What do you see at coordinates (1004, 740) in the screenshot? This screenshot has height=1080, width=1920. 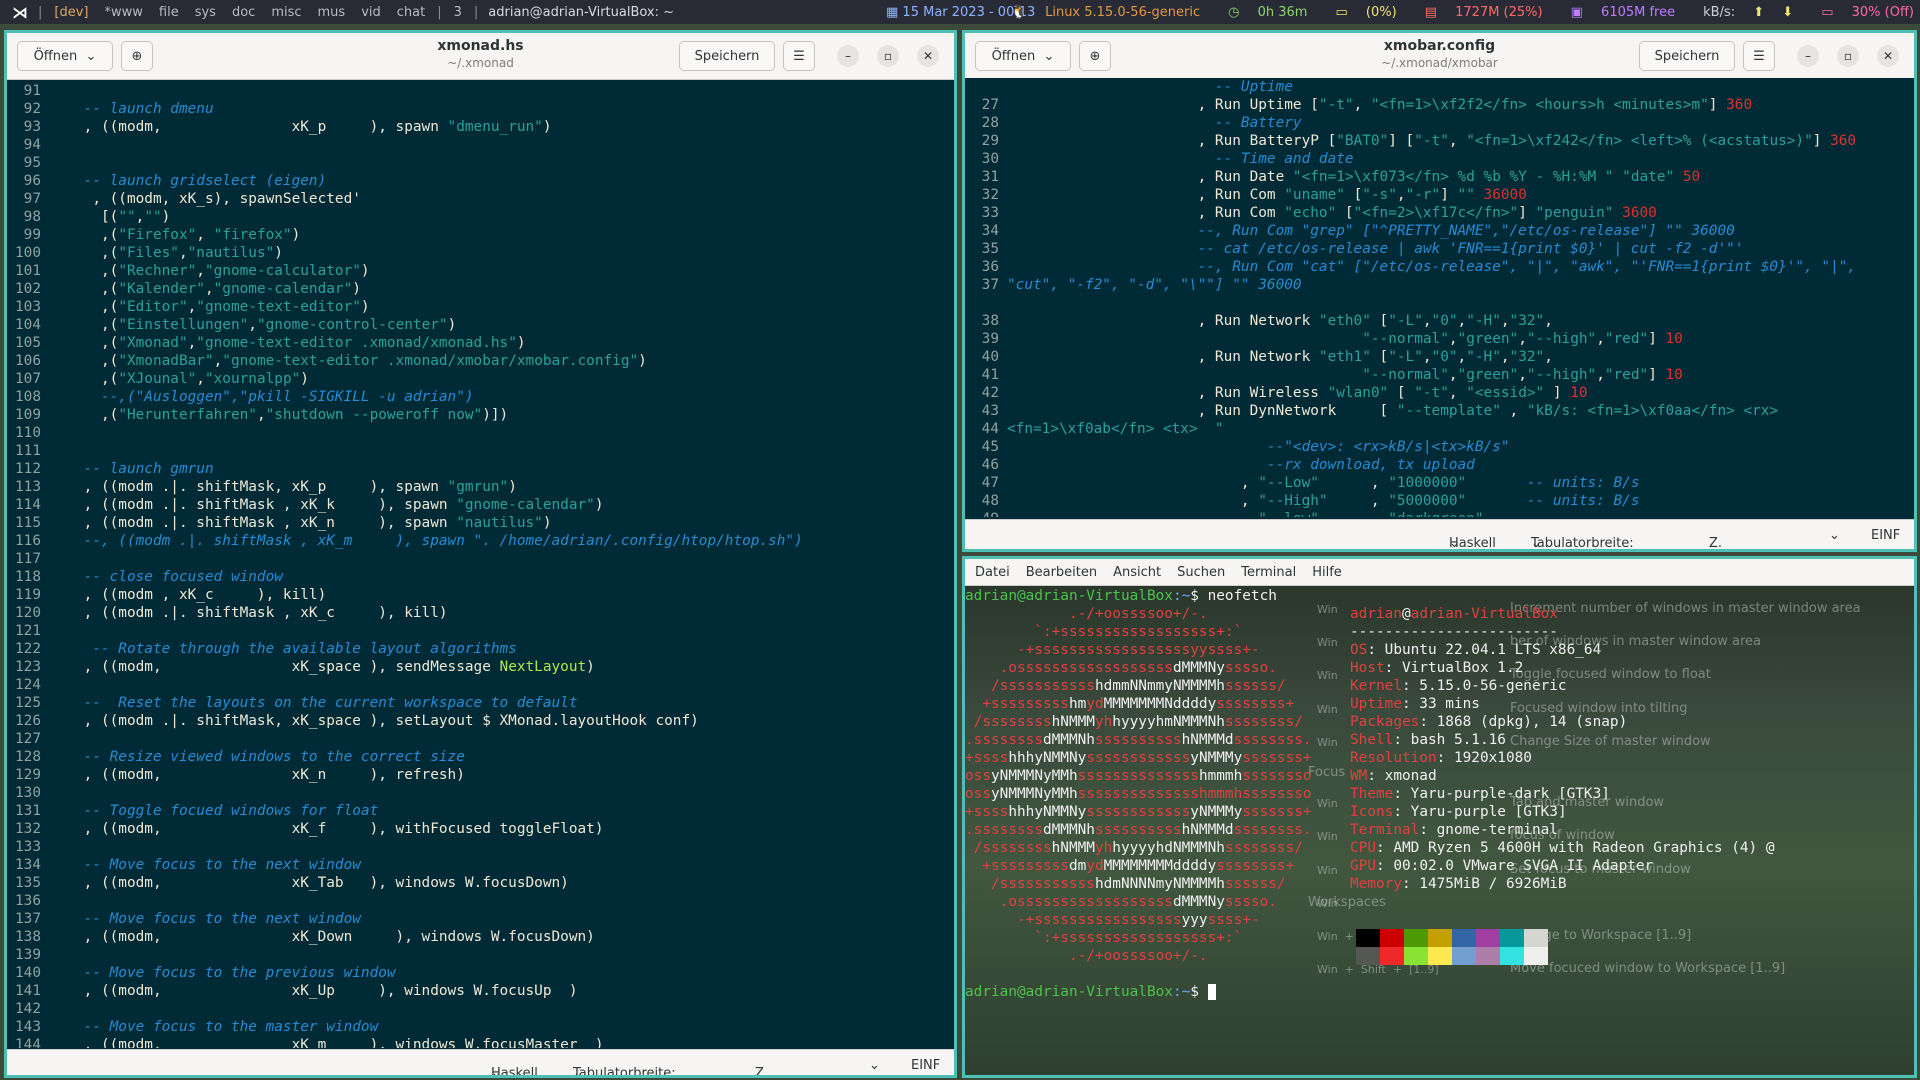 I see `logo-token: .ssssssss` at bounding box center [1004, 740].